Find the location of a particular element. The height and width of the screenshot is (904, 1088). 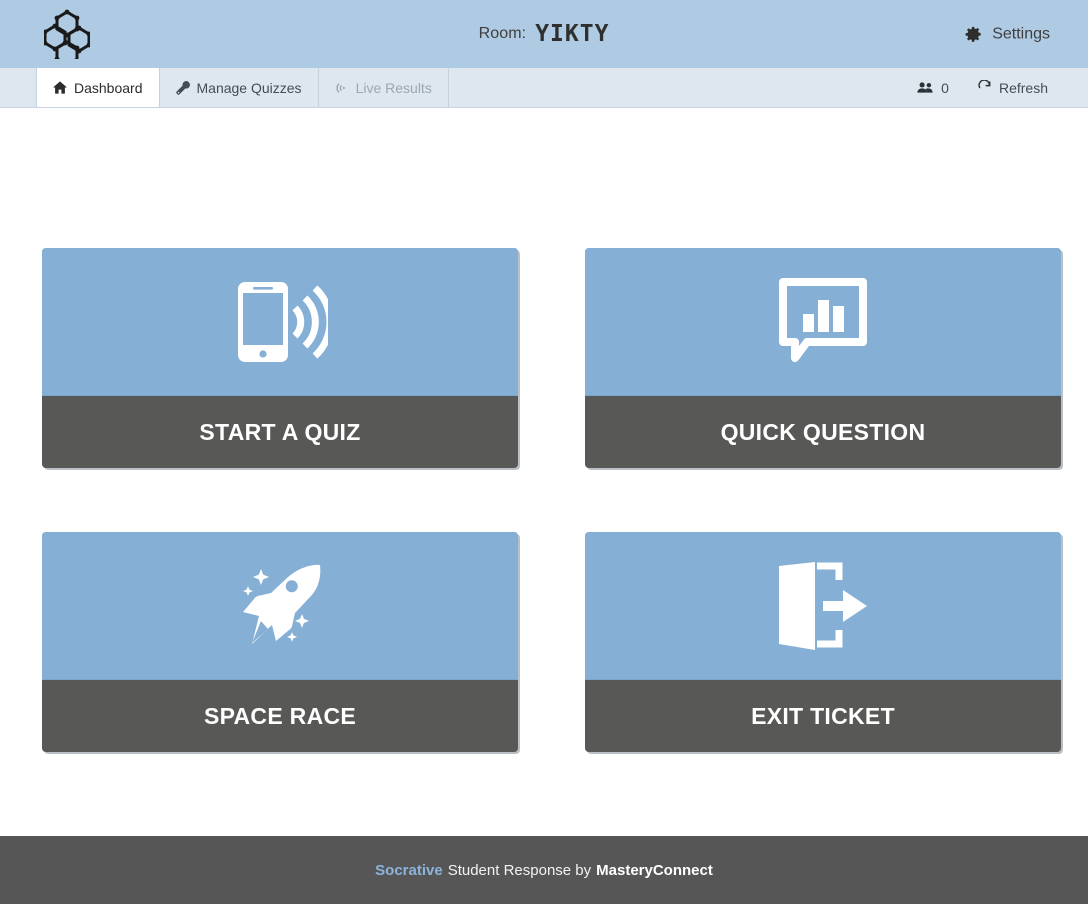

footer-partner: MasteryConnect is located at coordinates (654, 870).